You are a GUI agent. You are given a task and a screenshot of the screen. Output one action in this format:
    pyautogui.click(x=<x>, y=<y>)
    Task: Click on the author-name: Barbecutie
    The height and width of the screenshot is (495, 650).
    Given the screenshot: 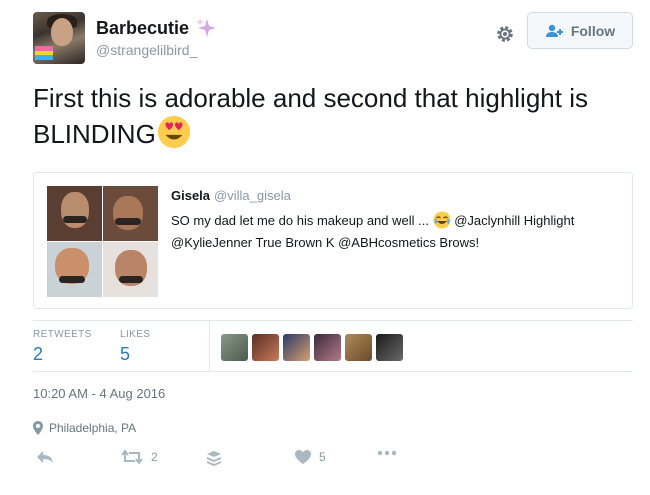 What is the action you would take?
    pyautogui.click(x=156, y=28)
    